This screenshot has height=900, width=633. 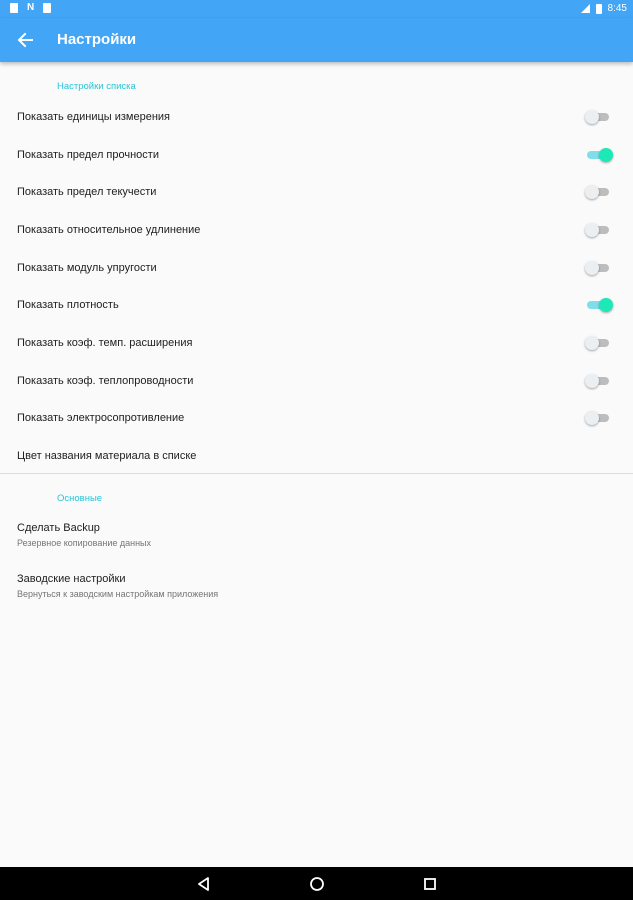 What do you see at coordinates (316, 267) in the screenshot?
I see `setting-row-elastic-modulus: Показать модуль упругости` at bounding box center [316, 267].